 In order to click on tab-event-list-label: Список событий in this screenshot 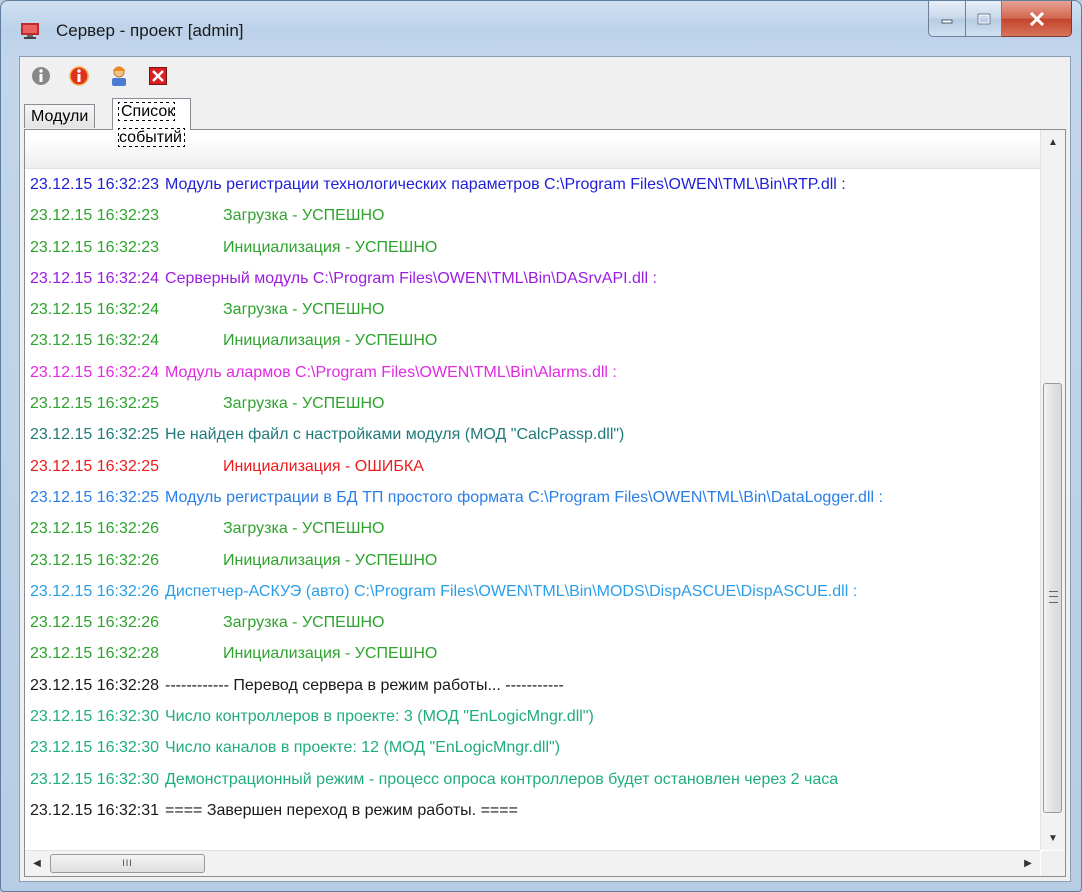, I will do `click(151, 124)`.